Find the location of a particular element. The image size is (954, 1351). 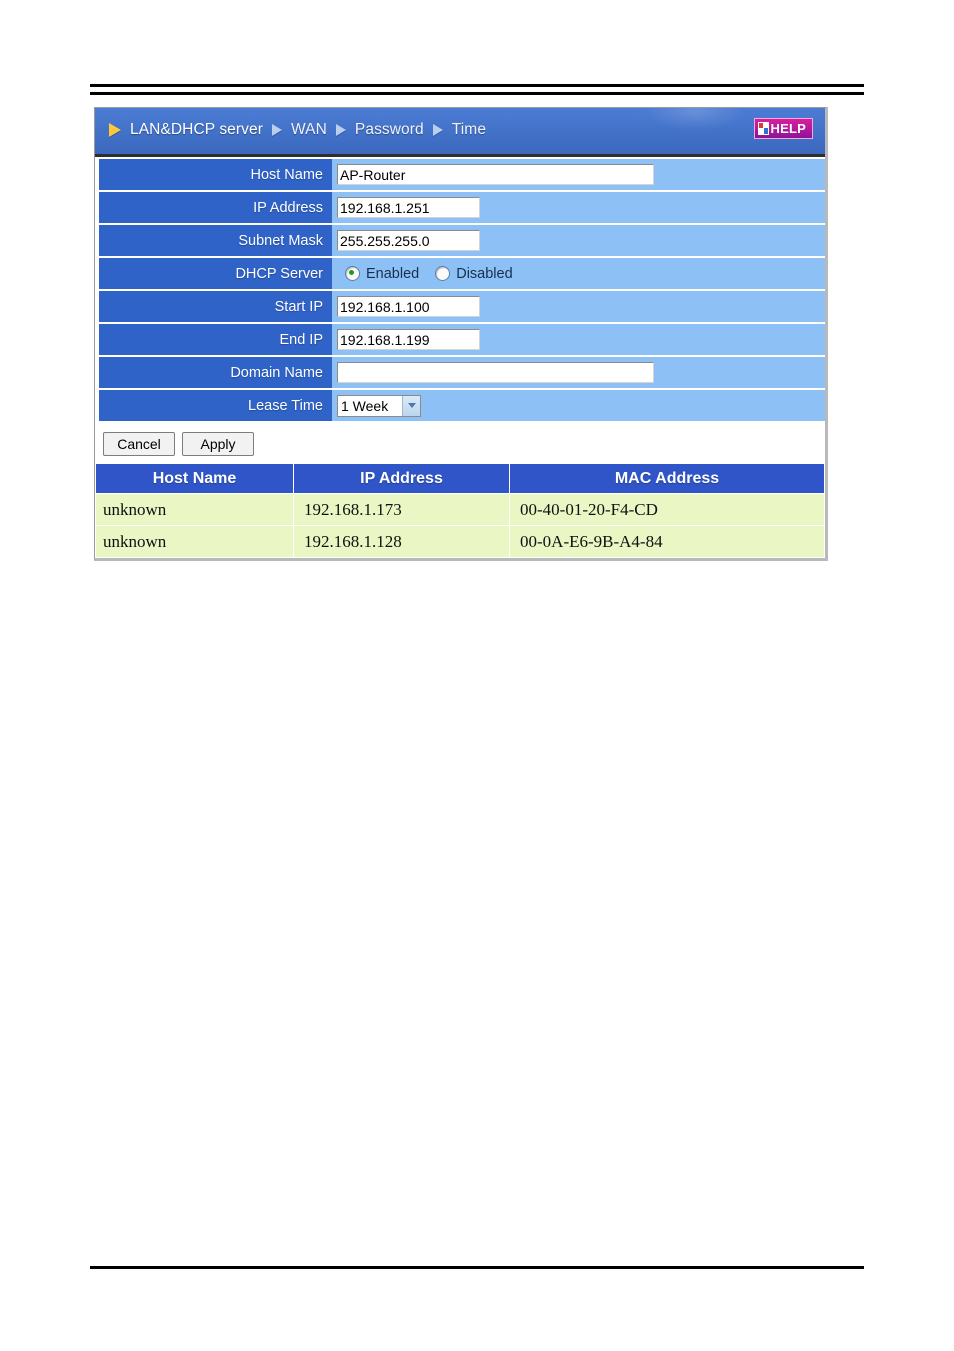

radio-selected-icon is located at coordinates (352, 273).